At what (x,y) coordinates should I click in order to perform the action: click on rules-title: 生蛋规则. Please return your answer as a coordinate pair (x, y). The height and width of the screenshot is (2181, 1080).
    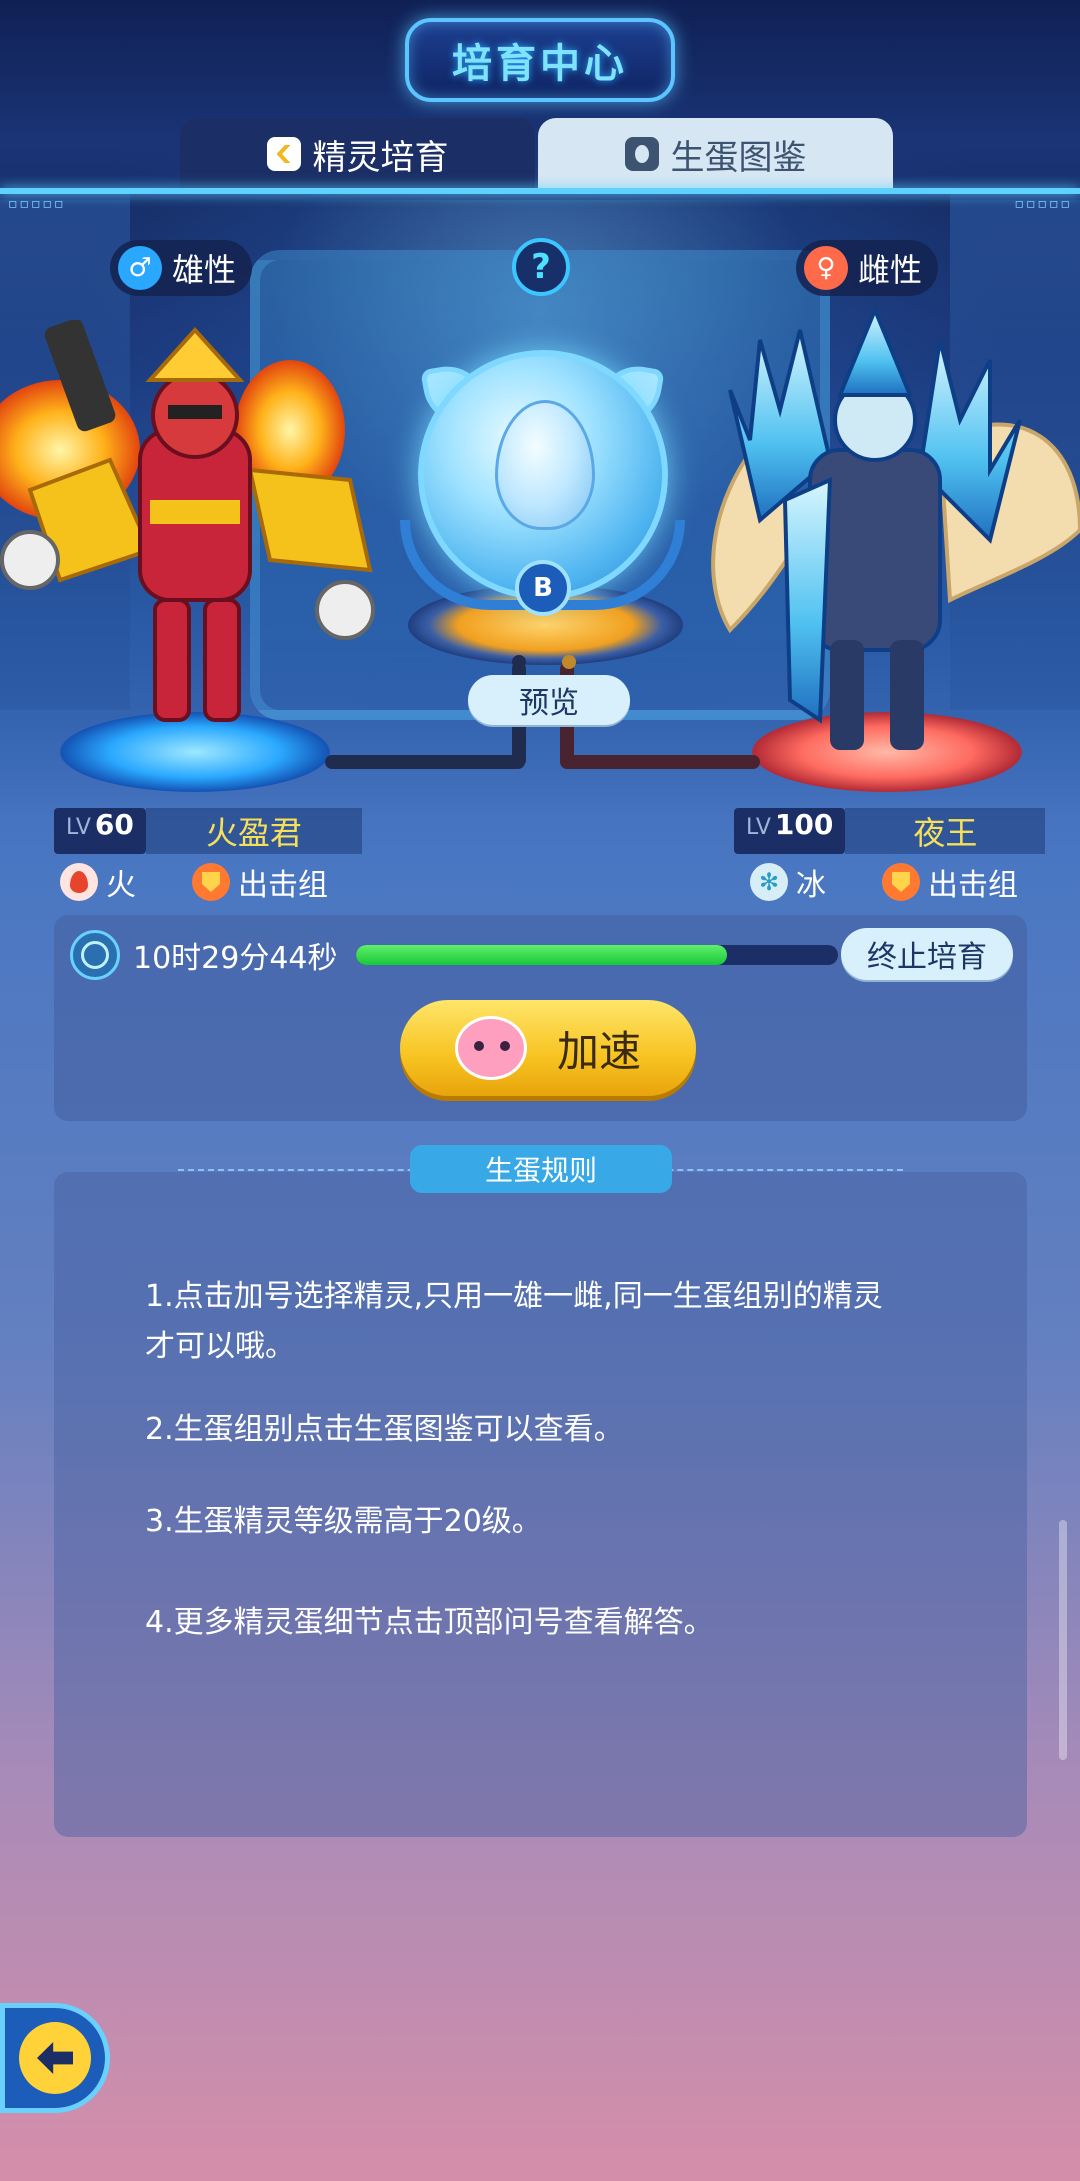
    Looking at the image, I should click on (541, 1169).